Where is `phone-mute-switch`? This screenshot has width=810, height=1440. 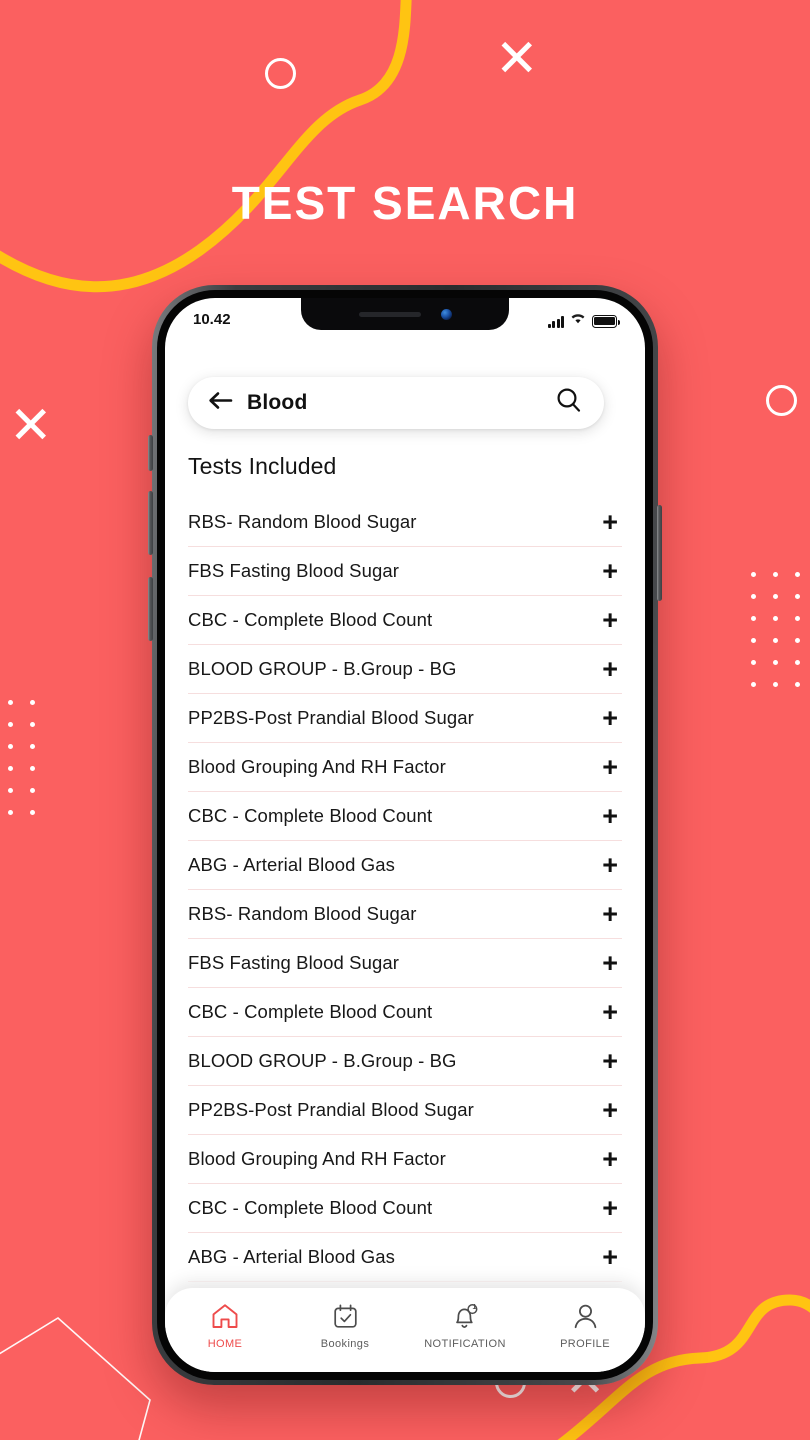 phone-mute-switch is located at coordinates (150, 453).